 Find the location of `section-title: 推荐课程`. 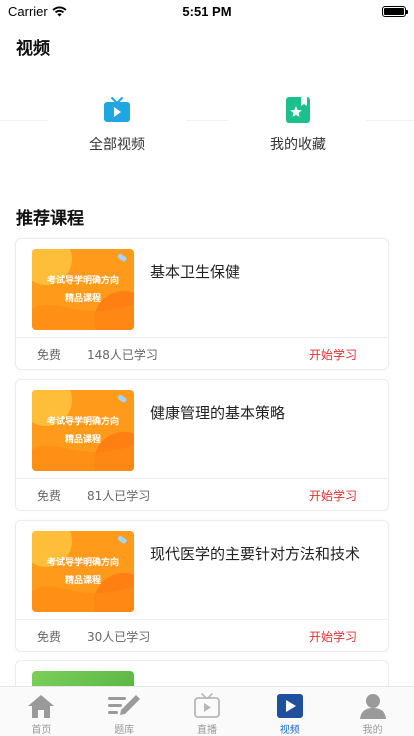

section-title: 推荐课程 is located at coordinates (50, 219).